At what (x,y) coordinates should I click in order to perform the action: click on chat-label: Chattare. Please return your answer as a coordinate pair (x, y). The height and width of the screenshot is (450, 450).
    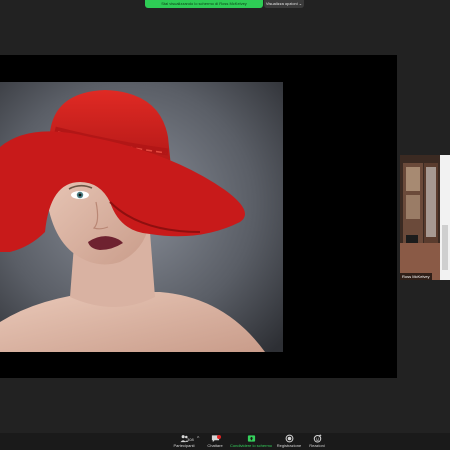
    Looking at the image, I should click on (215, 445).